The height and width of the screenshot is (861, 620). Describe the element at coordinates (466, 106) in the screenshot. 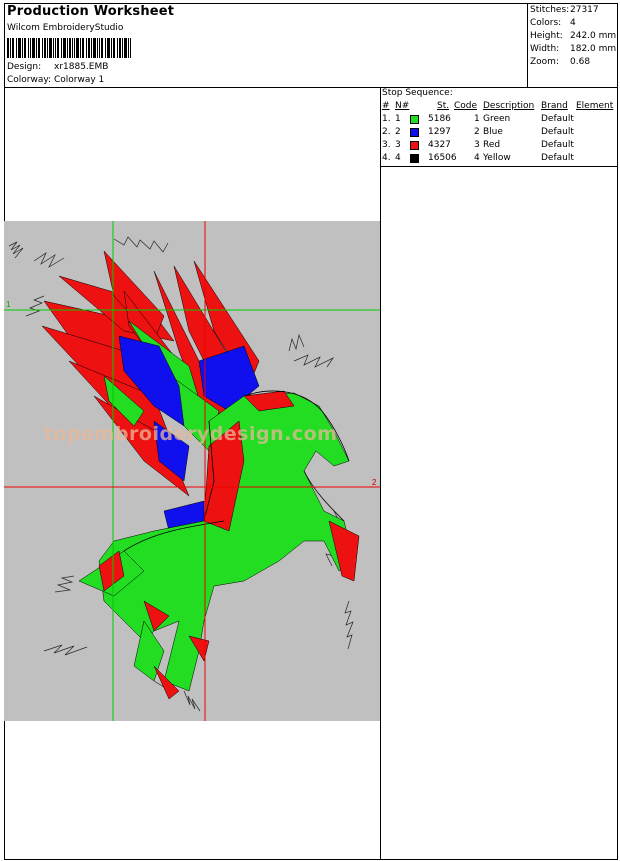

I see `header-code: Code` at that location.